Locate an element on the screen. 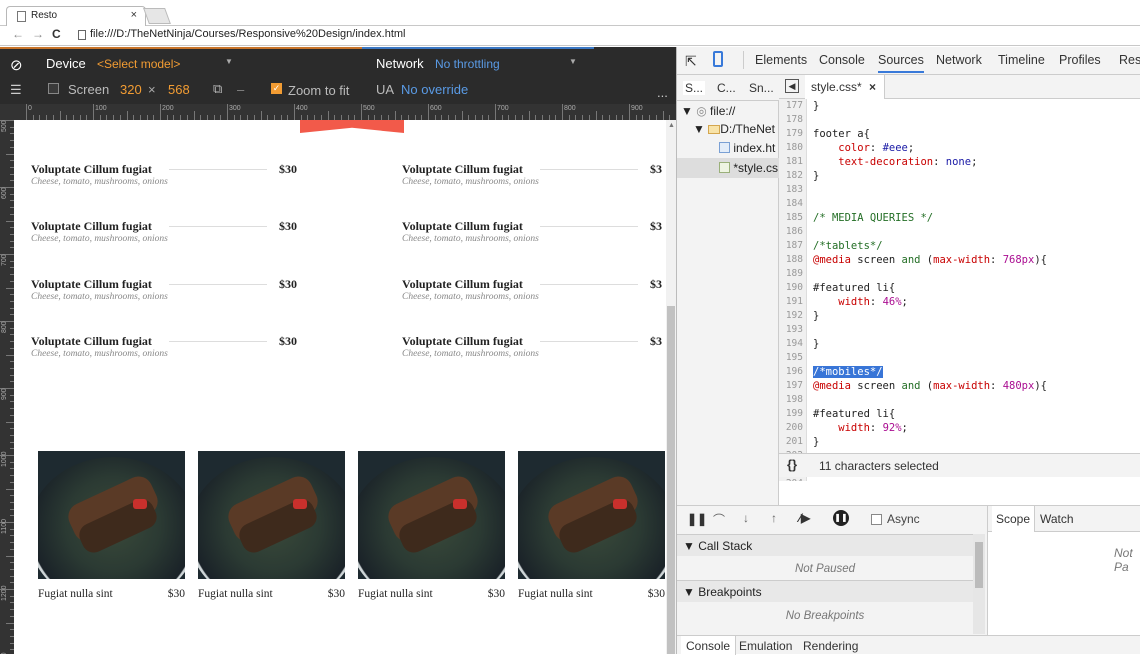 This screenshot has width=1140, height=655. line-number: 189 is located at coordinates (792, 274).